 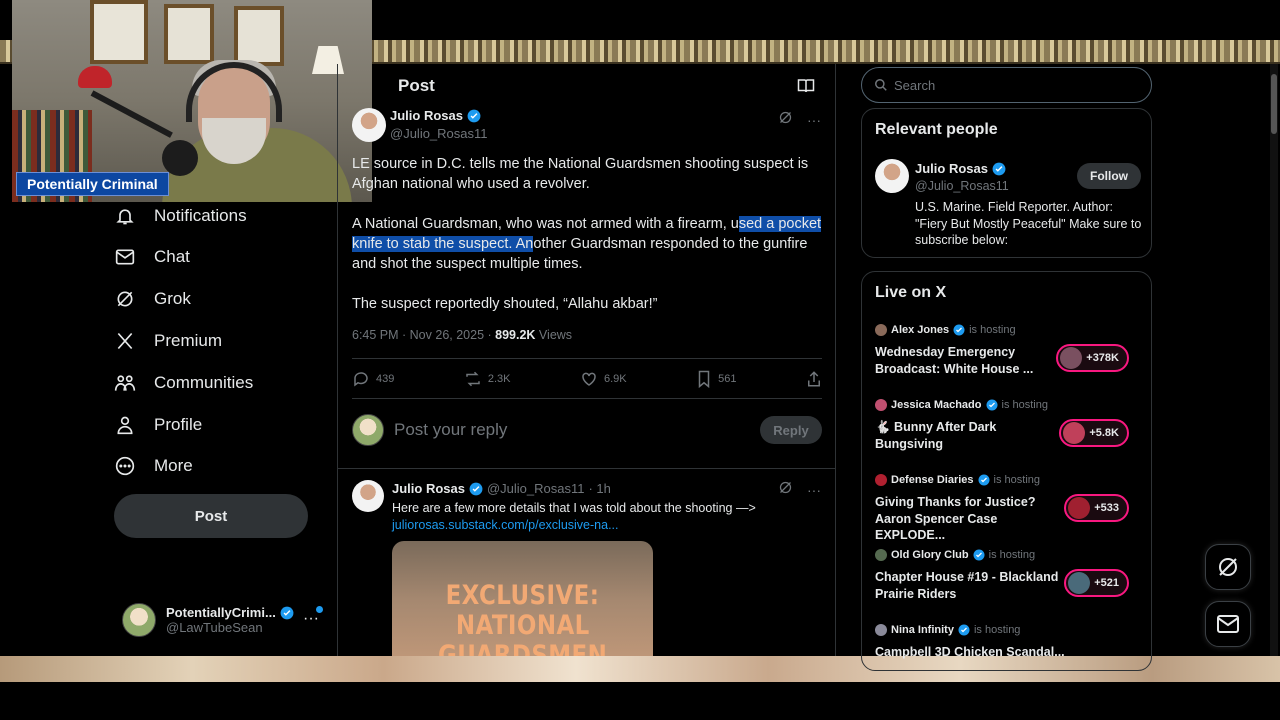 What do you see at coordinates (586, 468) in the screenshot?
I see `divider` at bounding box center [586, 468].